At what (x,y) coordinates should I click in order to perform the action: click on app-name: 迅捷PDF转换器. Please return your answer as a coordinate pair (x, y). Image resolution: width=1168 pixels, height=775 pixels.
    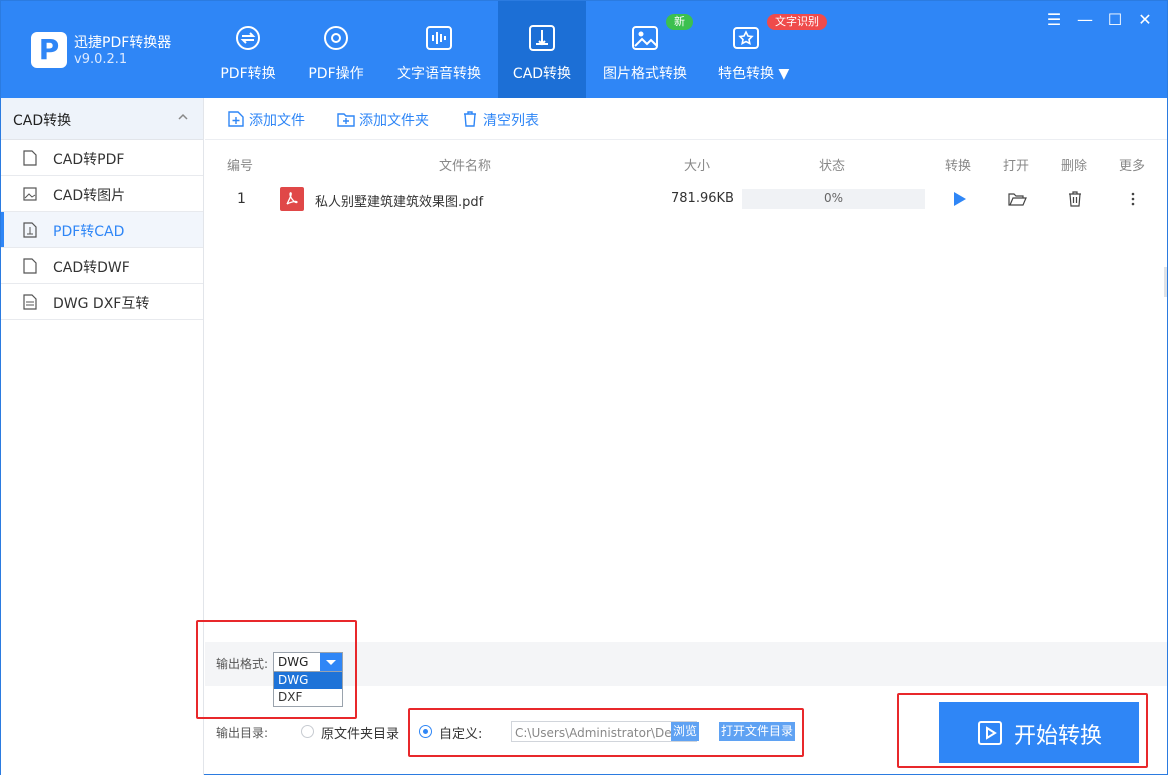
    Looking at the image, I should click on (123, 43).